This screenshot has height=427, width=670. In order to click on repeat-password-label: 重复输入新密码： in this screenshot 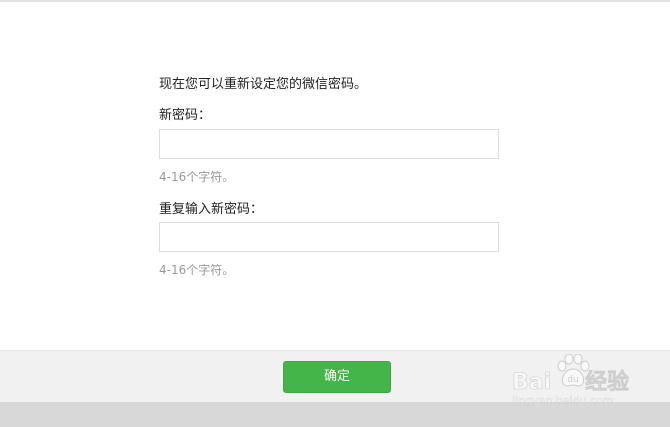, I will do `click(211, 209)`.